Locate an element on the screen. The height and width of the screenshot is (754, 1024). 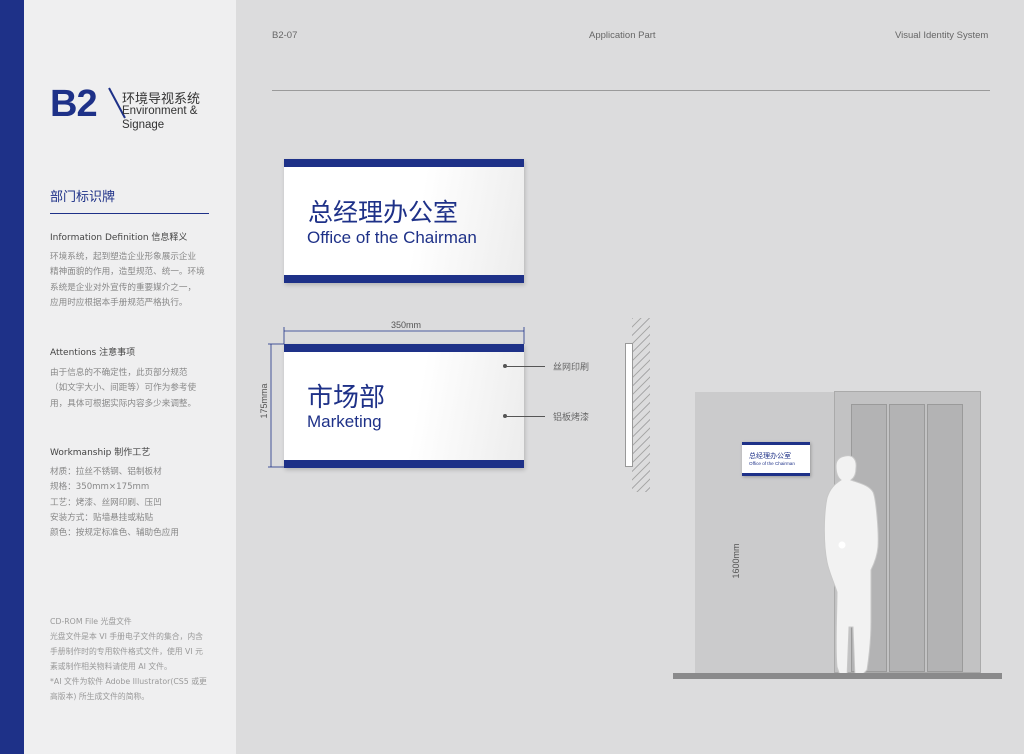
scene-sign-cn: 总经理办公室 is located at coordinates (770, 456).